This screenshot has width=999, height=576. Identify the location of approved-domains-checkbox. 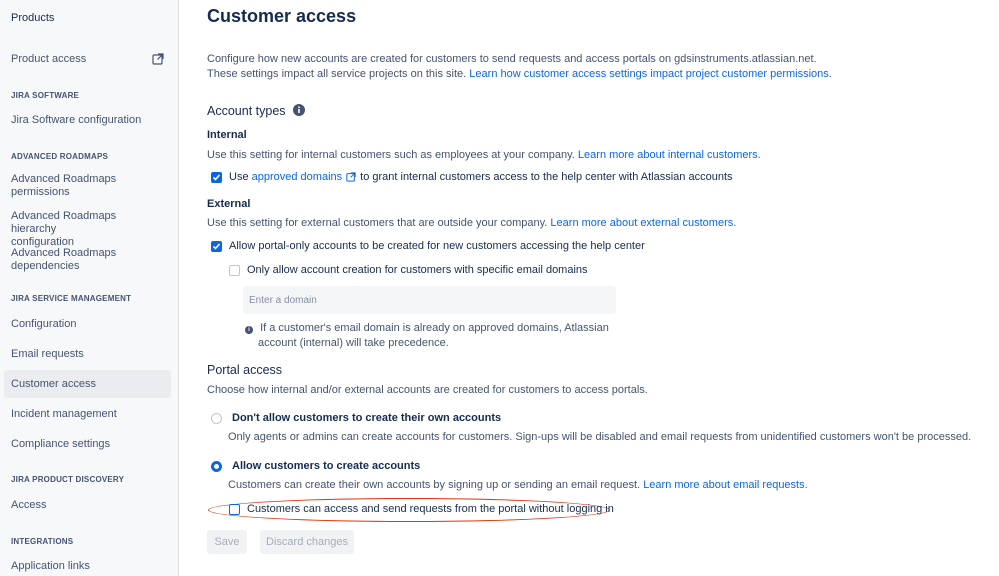
(216, 177).